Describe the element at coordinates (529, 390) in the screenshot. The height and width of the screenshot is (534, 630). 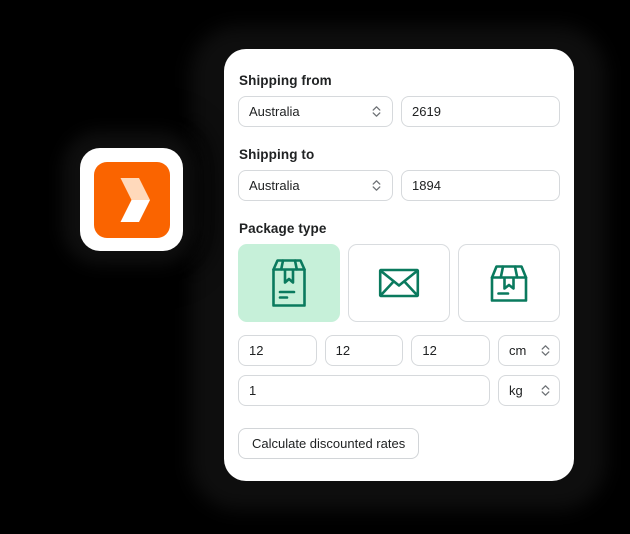
I see `weight-unit-select: kg` at that location.